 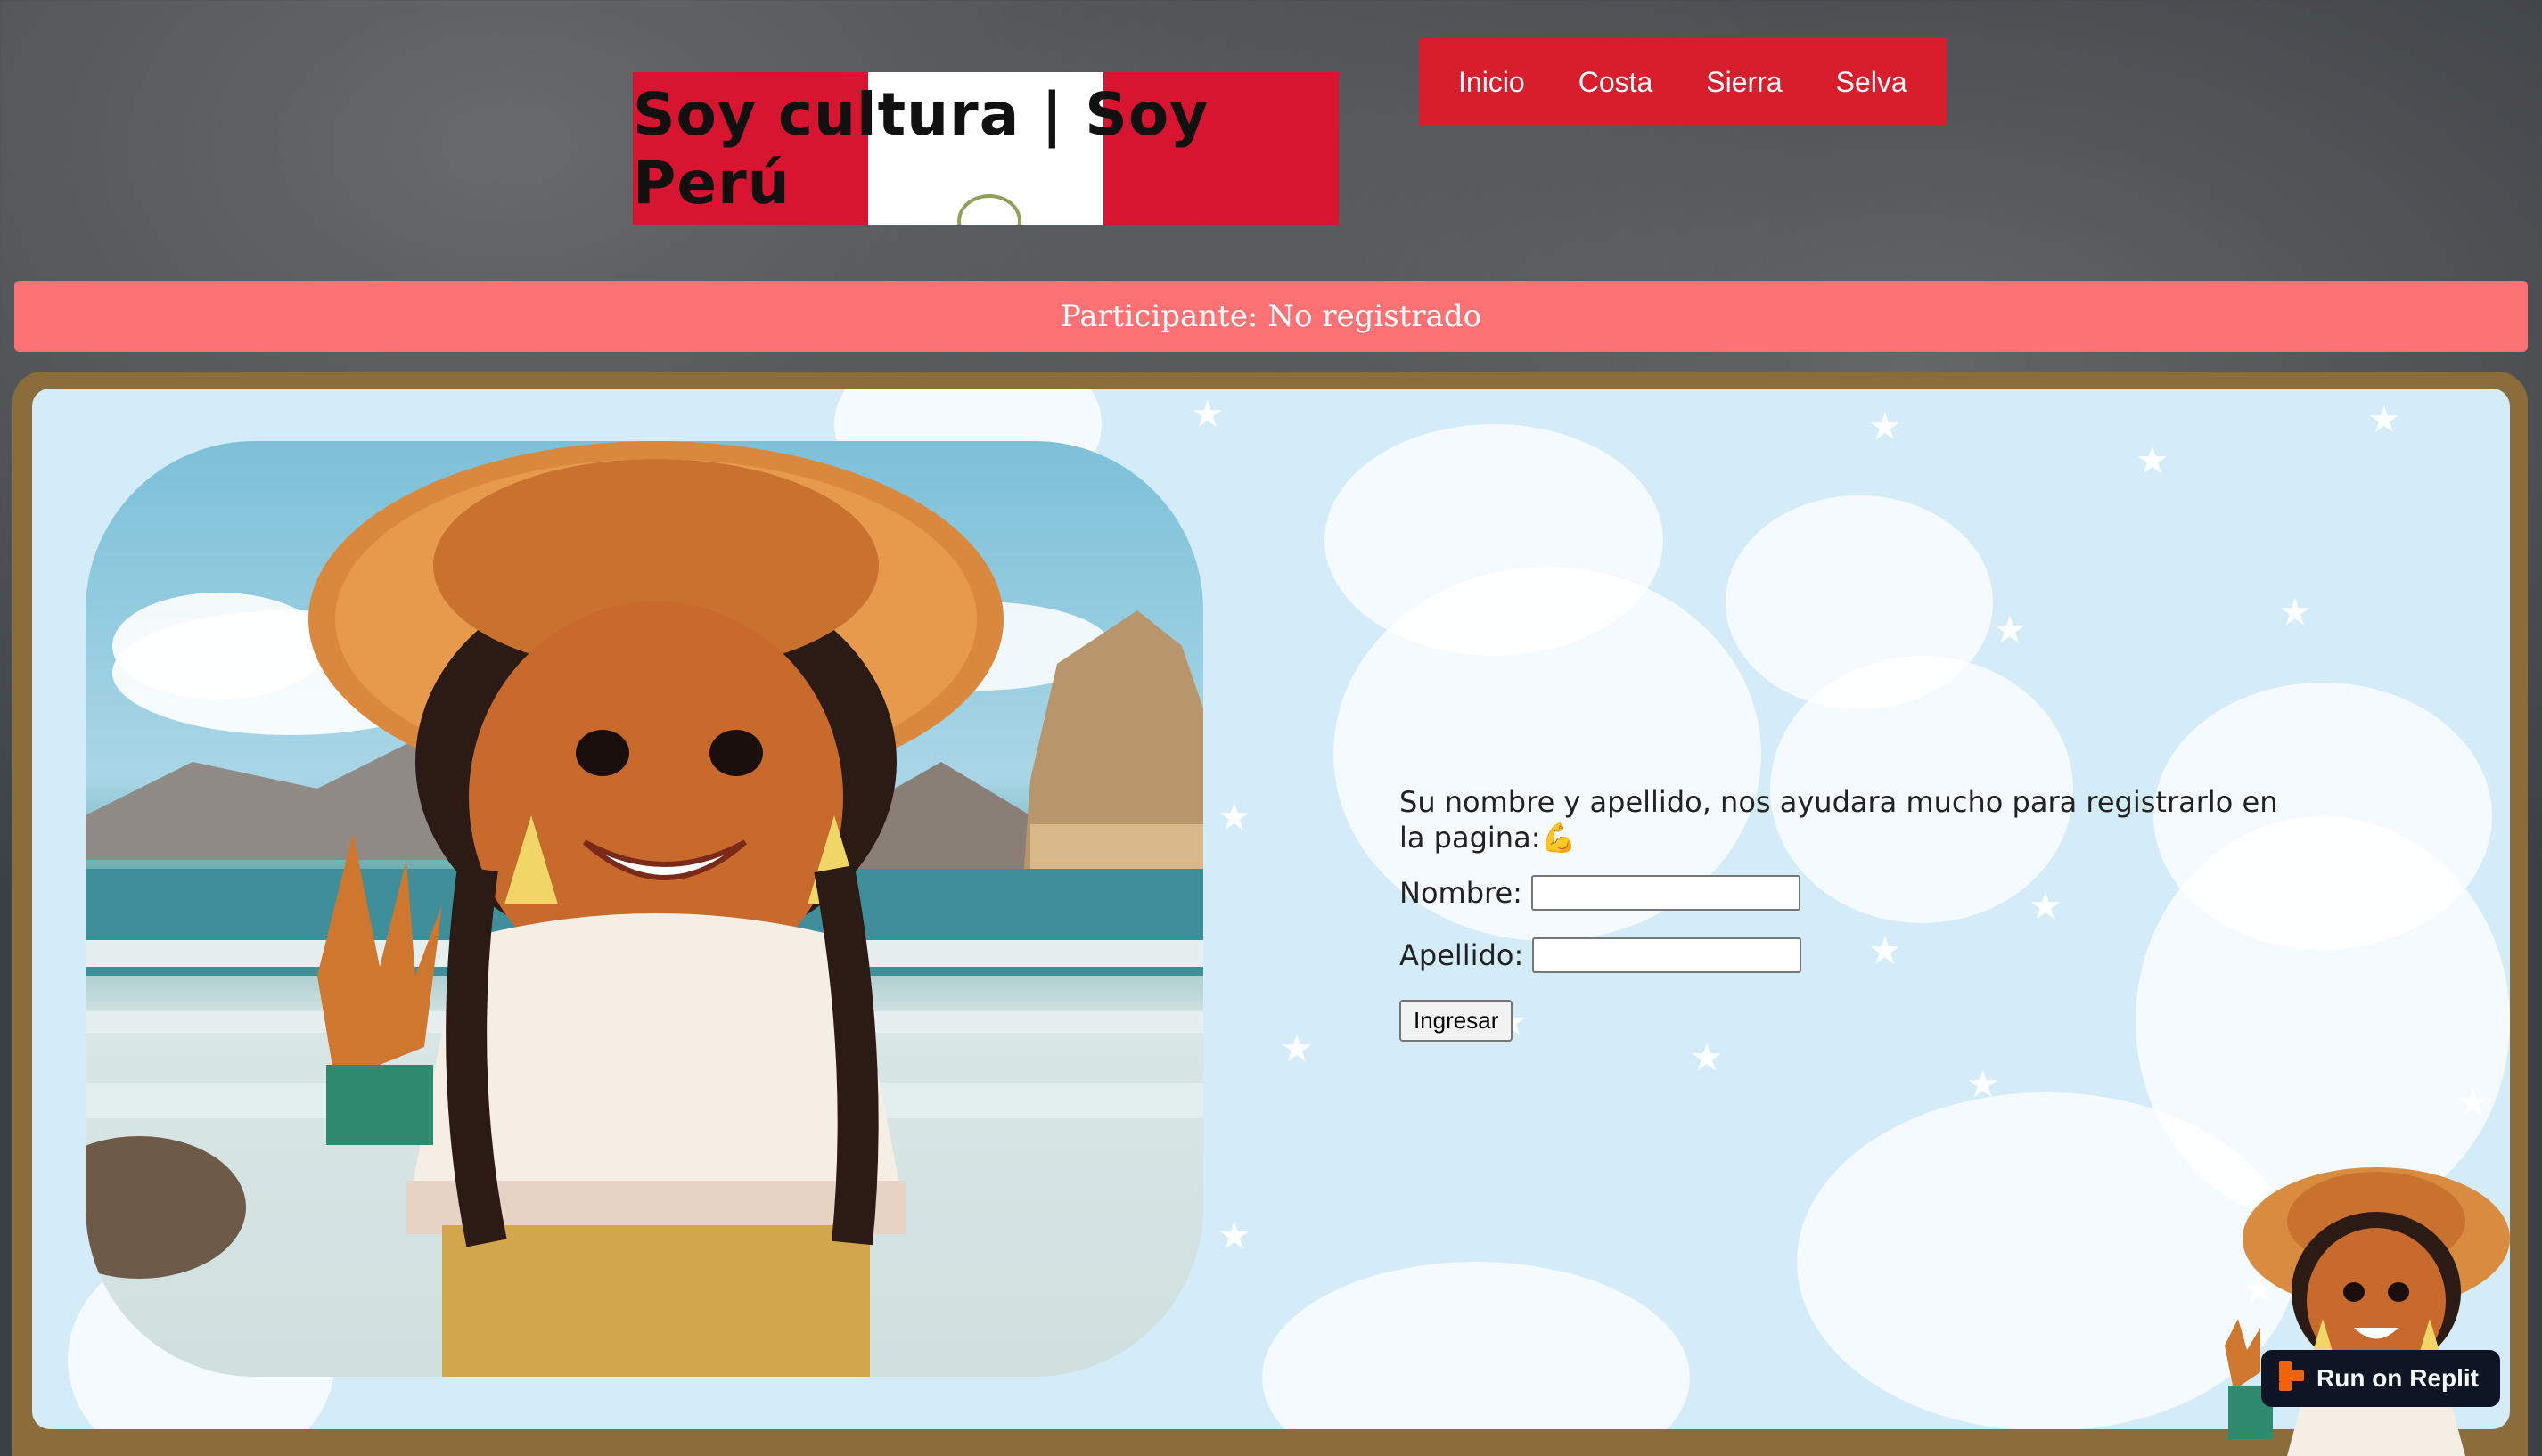 I want to click on last-name-row: Apellido:, so click(x=1845, y=955).